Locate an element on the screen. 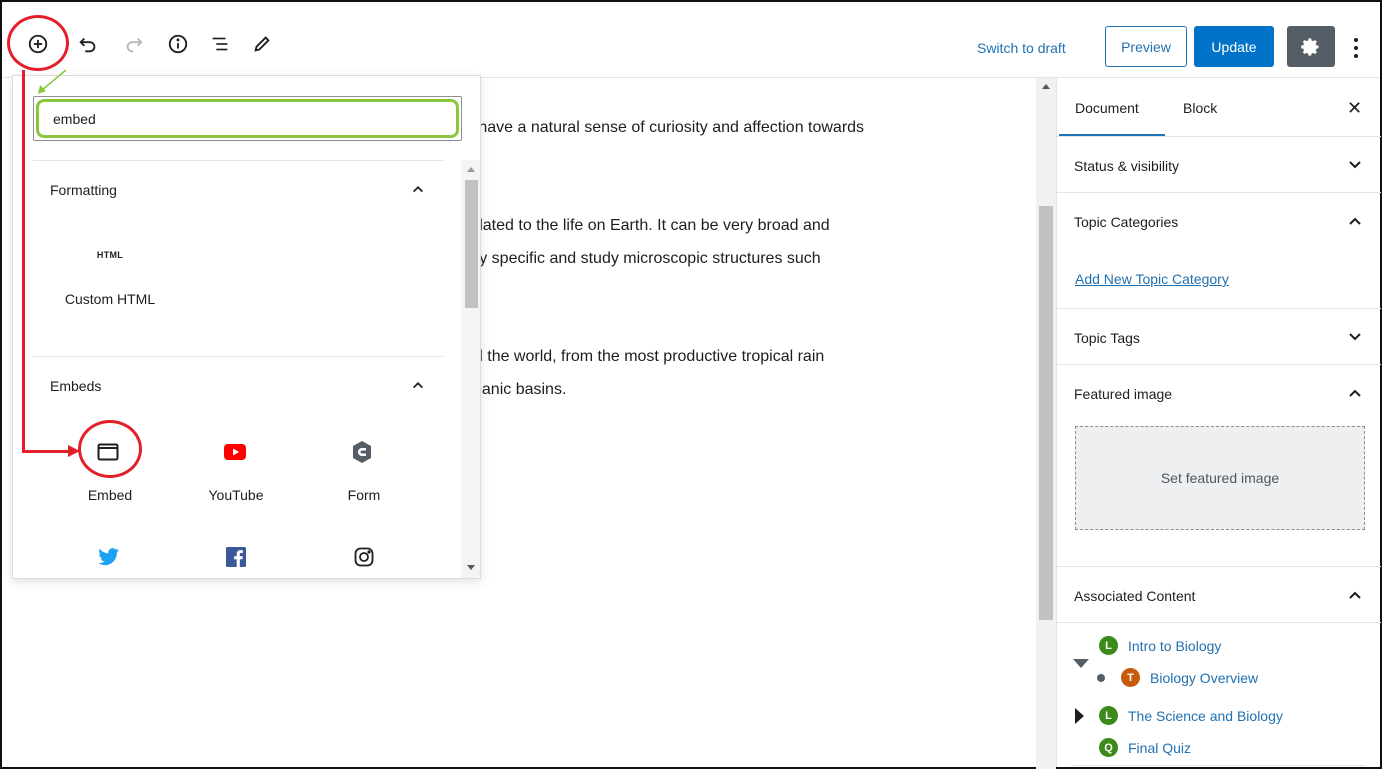 The width and height of the screenshot is (1382, 769). assoc-item-lesson: L The Science and Biology is located at coordinates (1191, 715).